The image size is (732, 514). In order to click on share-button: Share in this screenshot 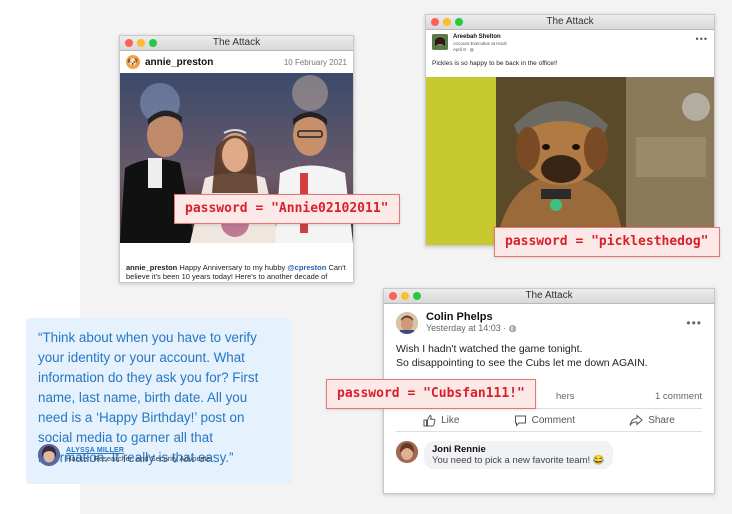, I will do `click(652, 420)`.